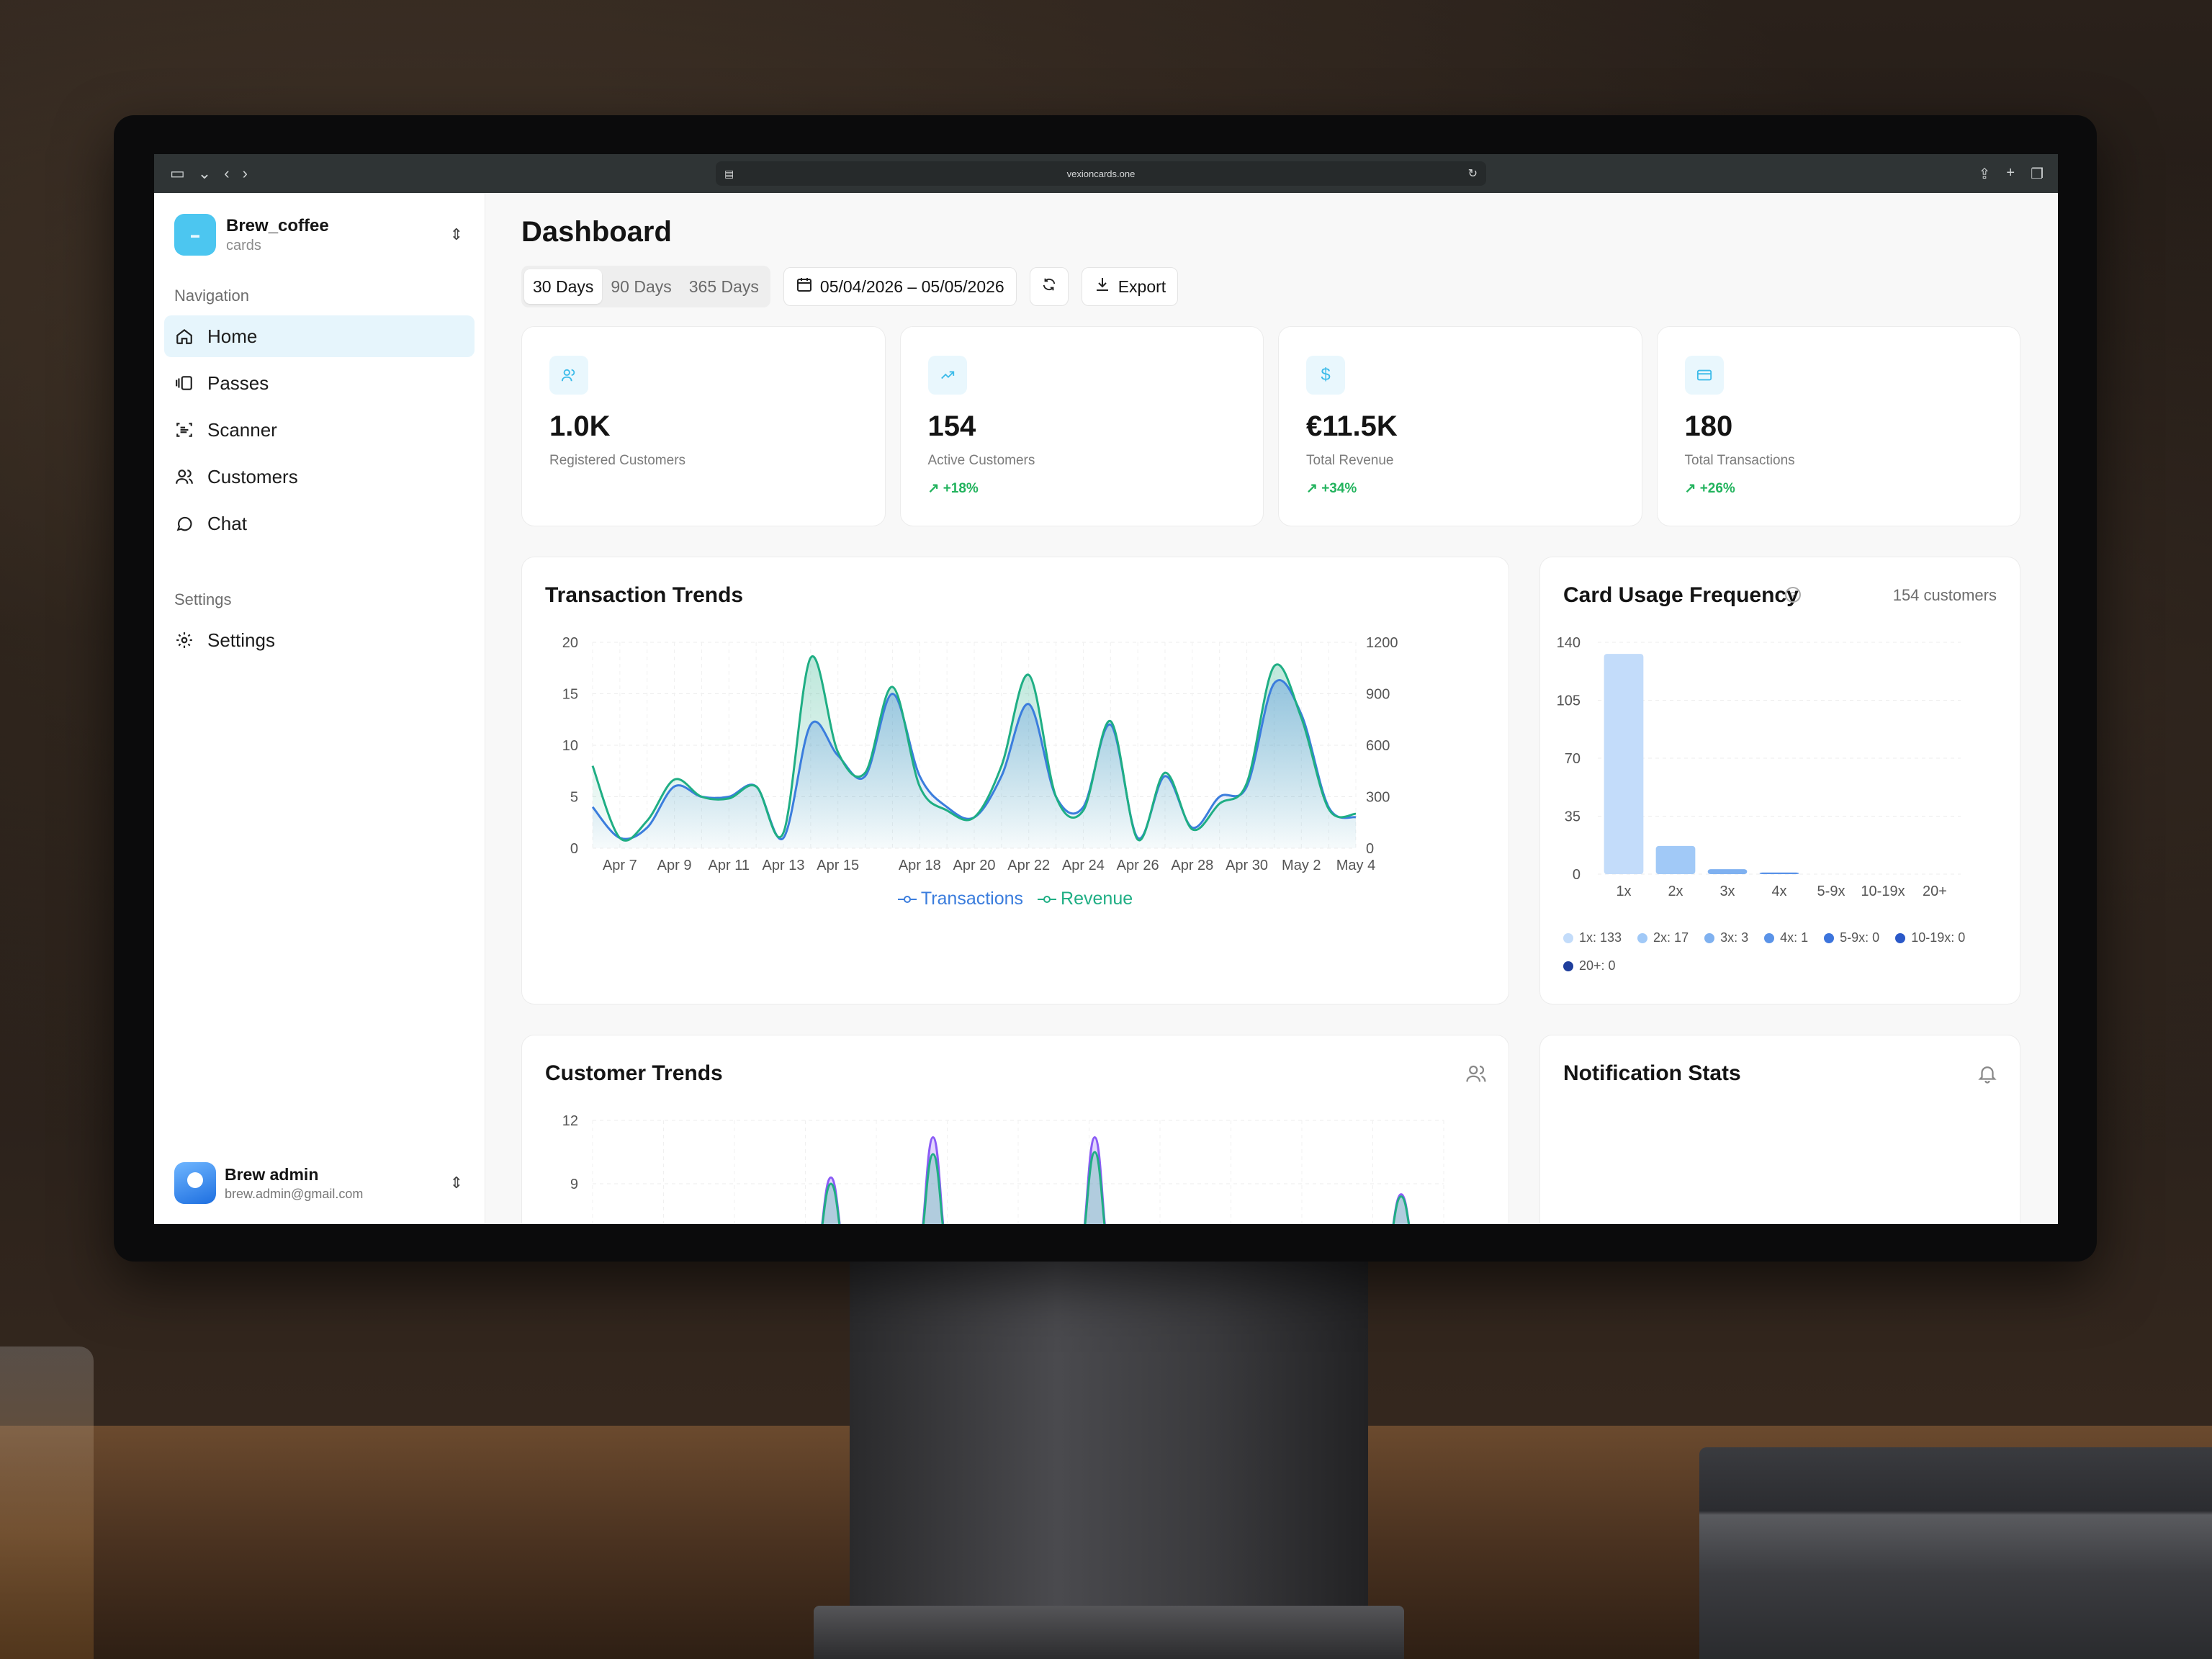  Describe the element at coordinates (1851, 938) in the screenshot. I see `legend-item: 5-9x: 0` at that location.